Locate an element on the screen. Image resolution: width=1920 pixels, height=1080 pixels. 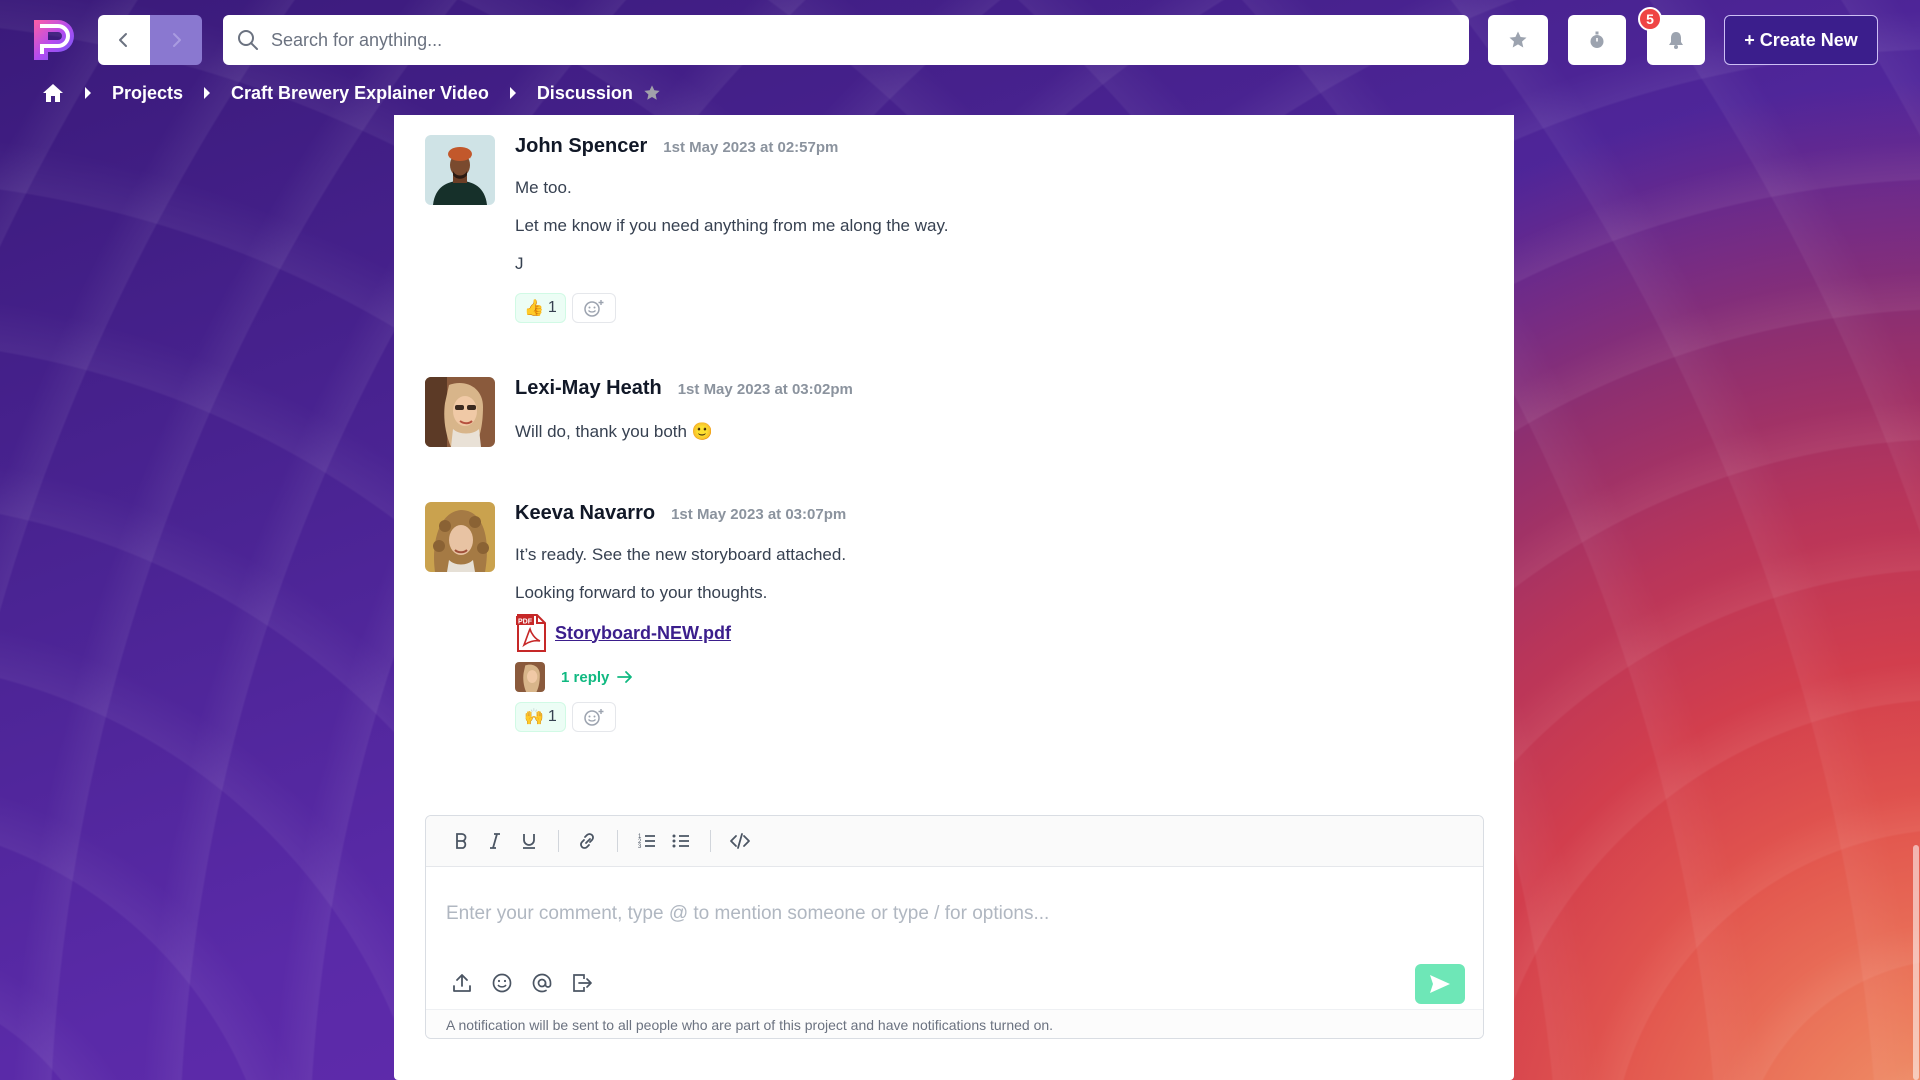
comment-author: Lexi-May Heath is located at coordinates (588, 388).